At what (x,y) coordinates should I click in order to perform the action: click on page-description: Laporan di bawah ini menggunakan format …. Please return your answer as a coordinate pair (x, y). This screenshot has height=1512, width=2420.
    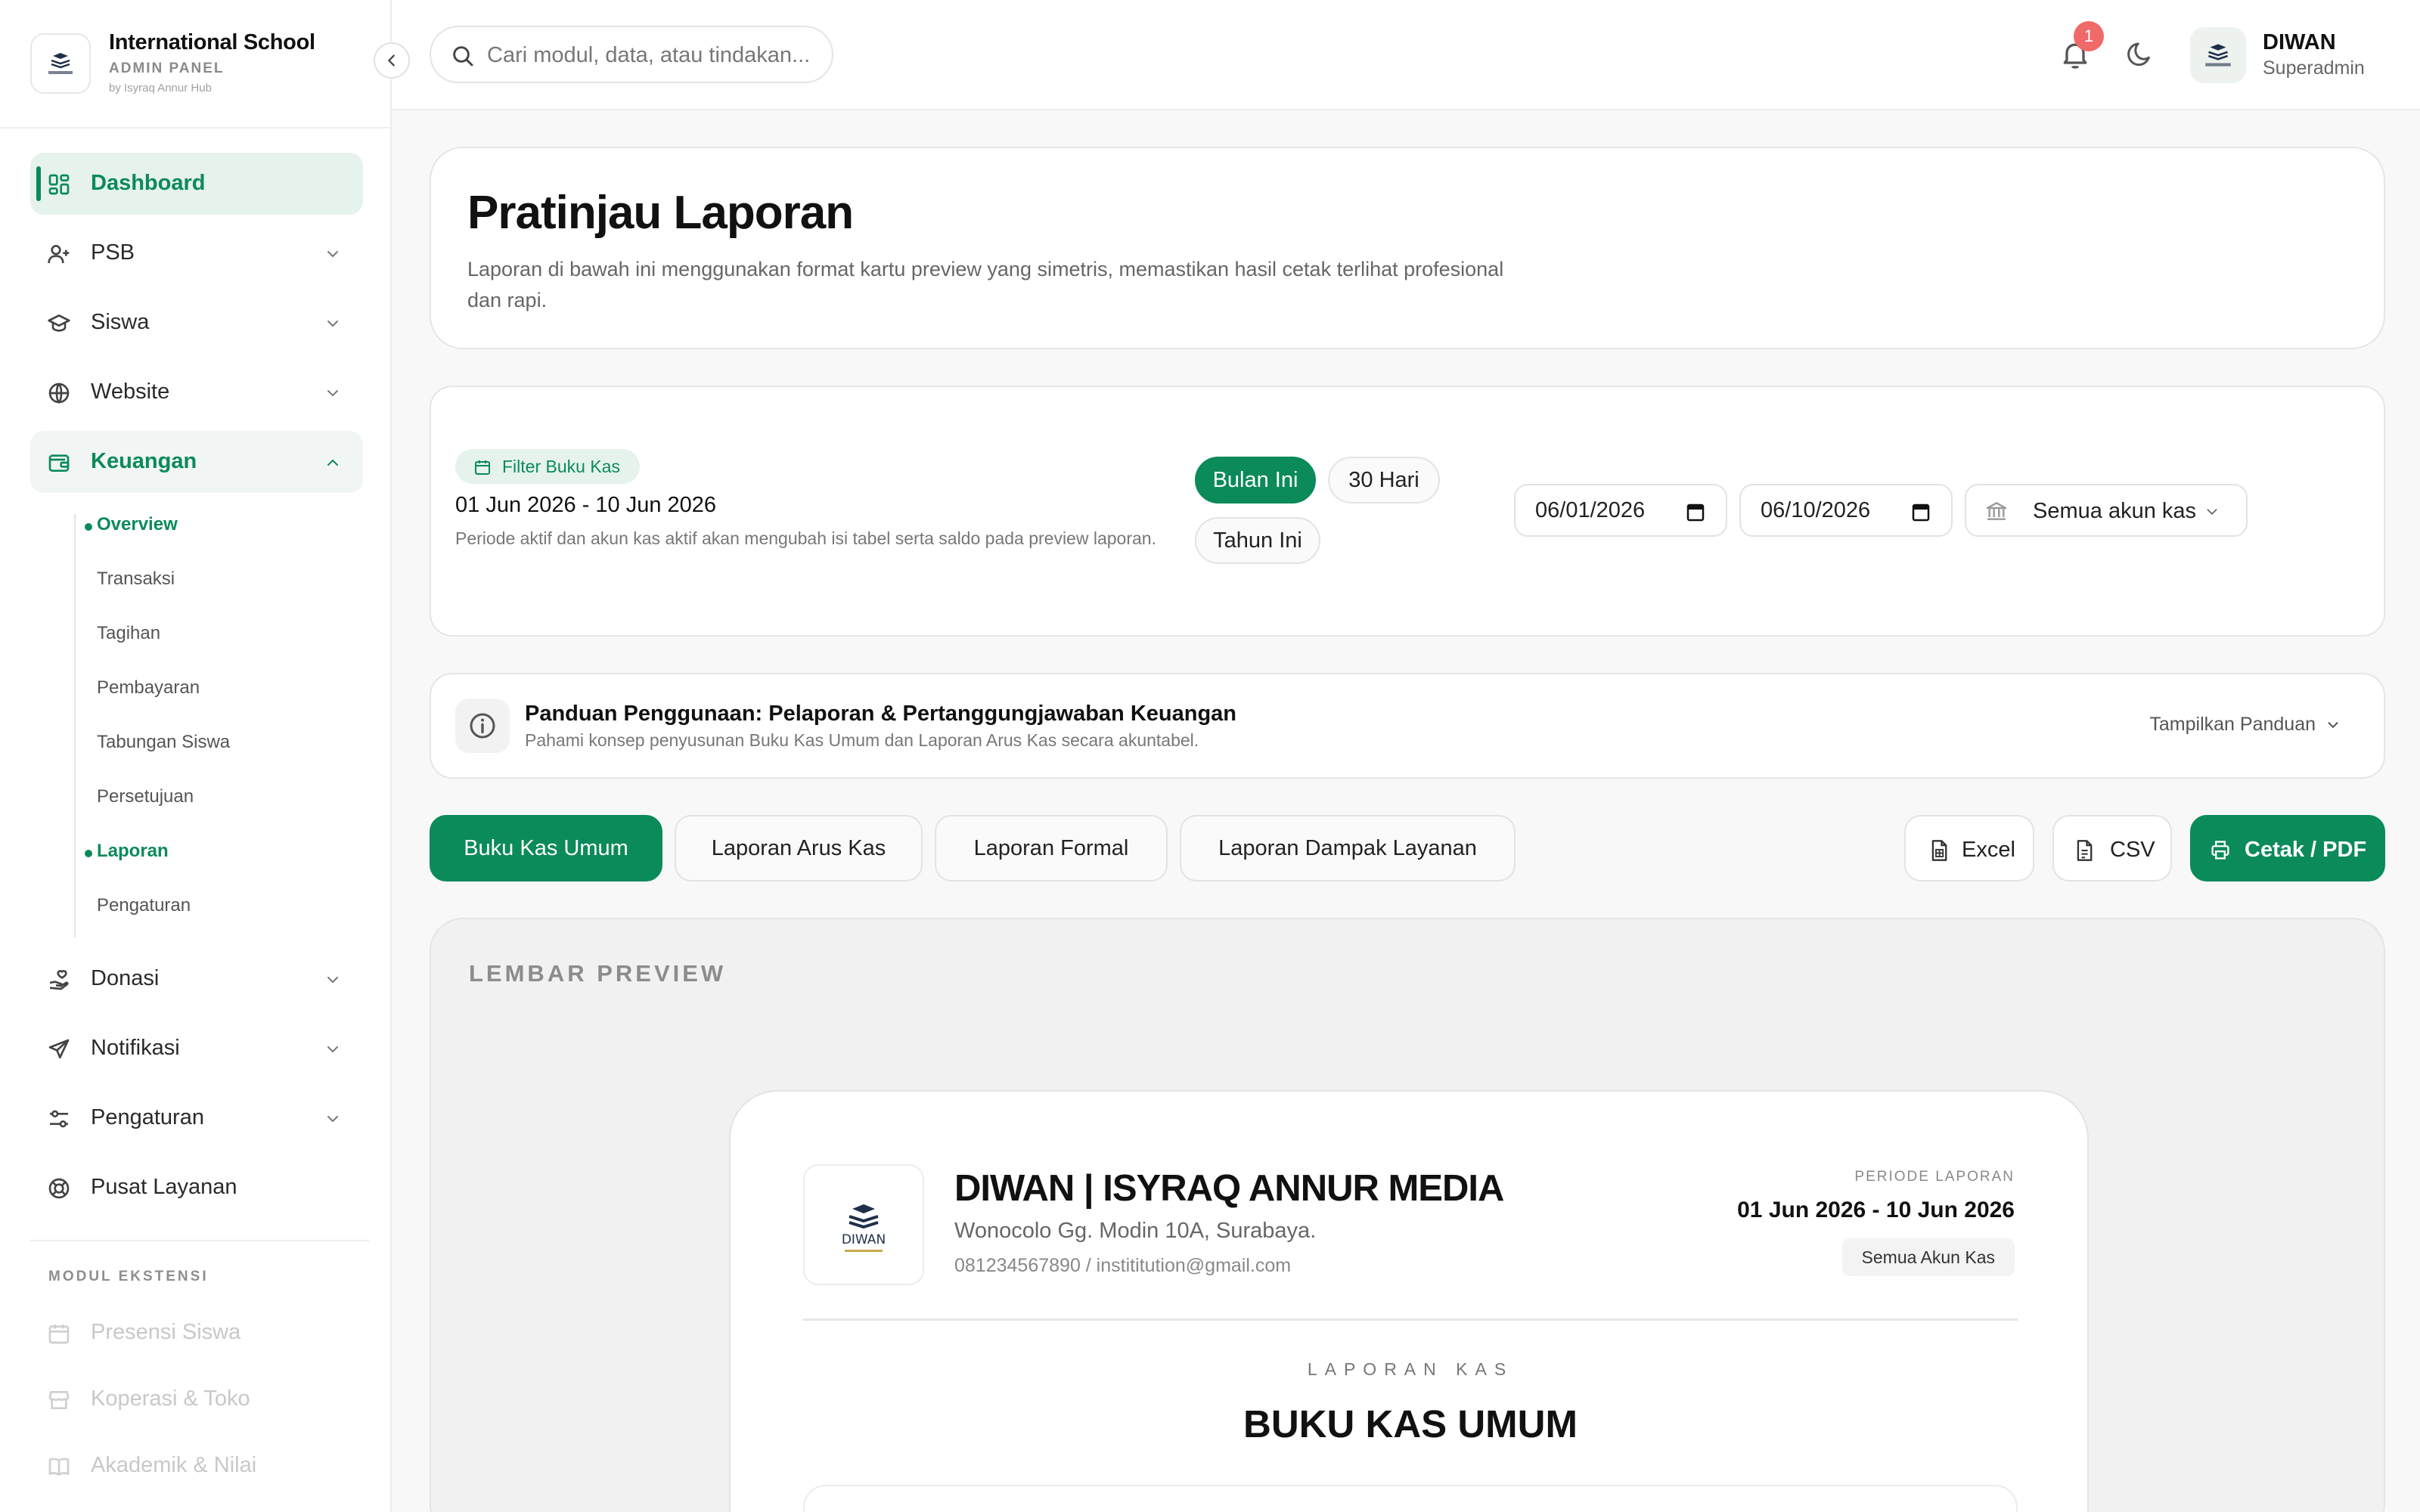
    Looking at the image, I should click on (985, 284).